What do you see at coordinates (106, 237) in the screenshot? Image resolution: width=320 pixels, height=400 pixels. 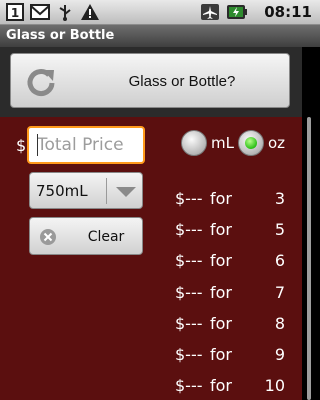 I see `clear-label: Clear` at bounding box center [106, 237].